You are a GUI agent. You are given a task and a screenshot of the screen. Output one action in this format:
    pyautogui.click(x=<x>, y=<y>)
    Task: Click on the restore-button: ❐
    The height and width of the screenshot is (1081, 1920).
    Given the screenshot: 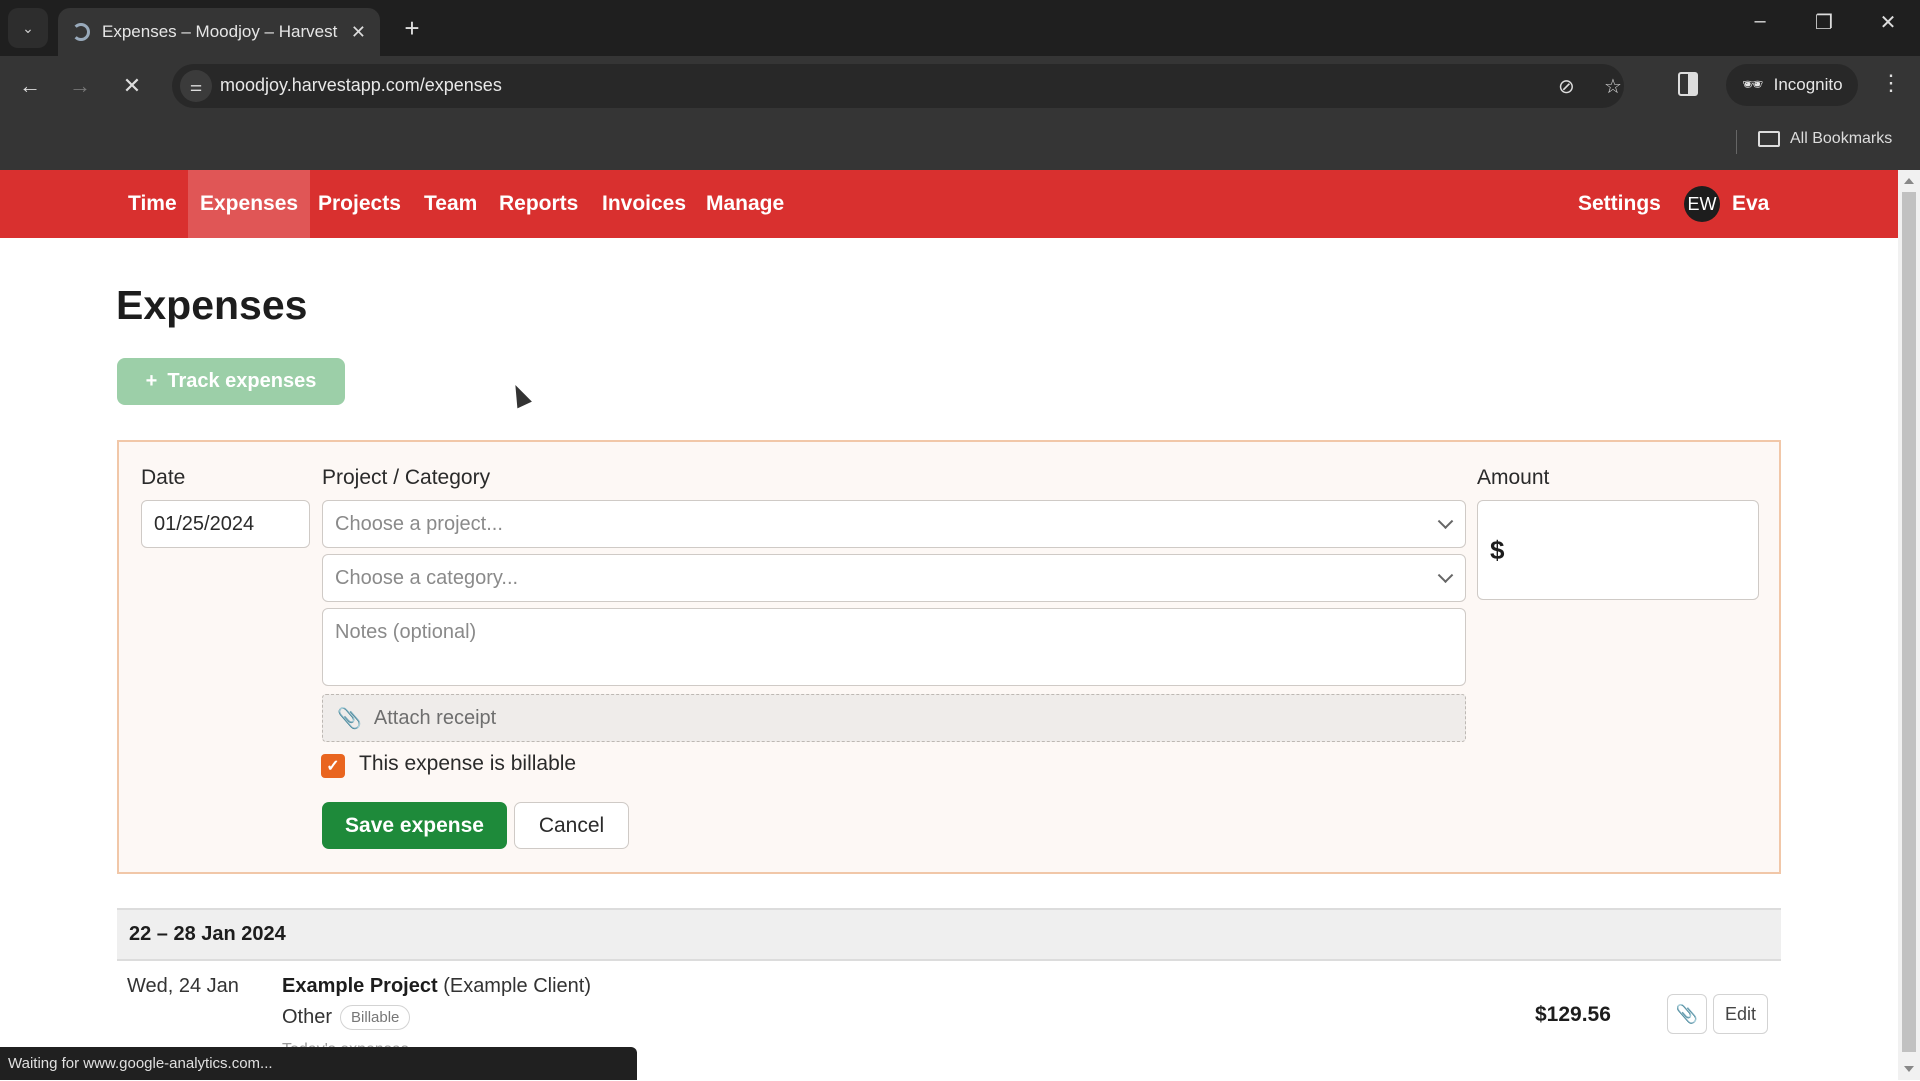 What is the action you would take?
    pyautogui.click(x=1824, y=22)
    